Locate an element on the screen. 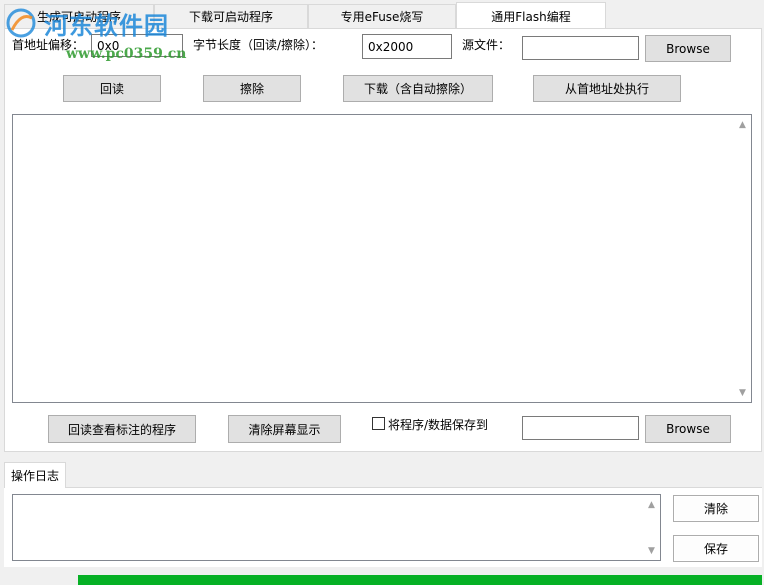 This screenshot has width=764, height=585. tab-label: 下载可启动程序 is located at coordinates (230, 17).